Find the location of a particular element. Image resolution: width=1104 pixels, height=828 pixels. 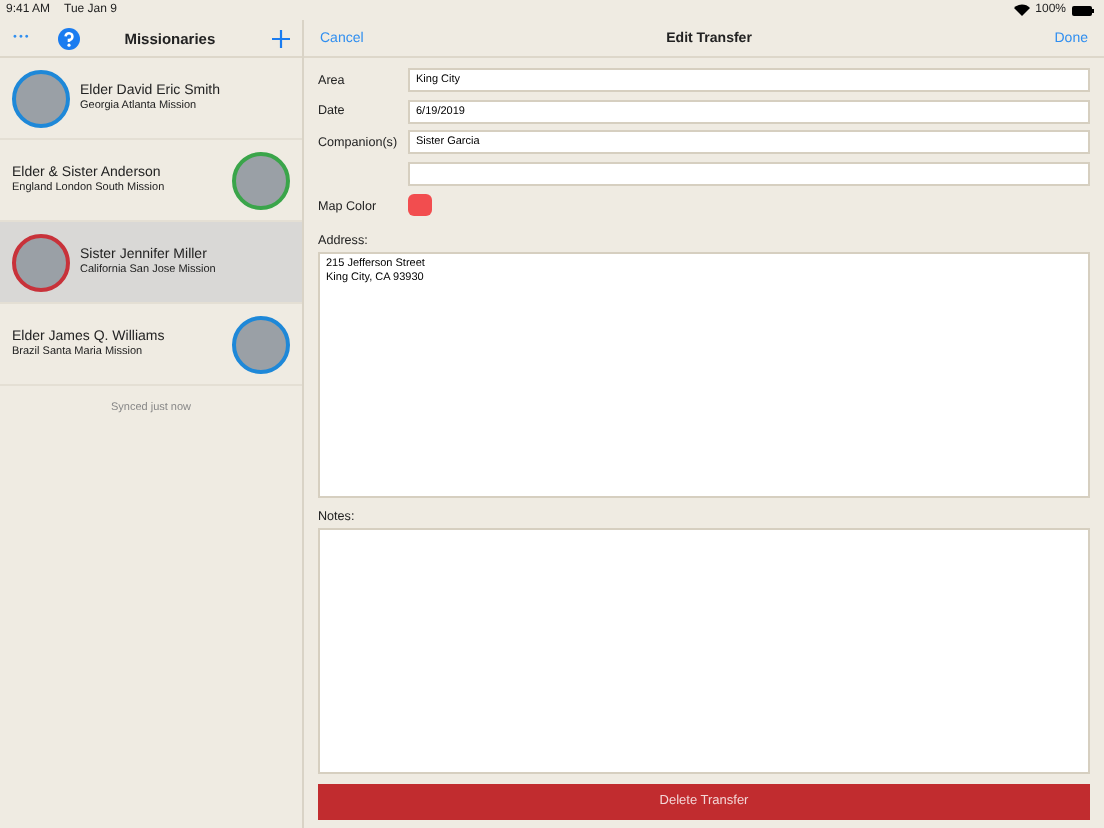

add-icon is located at coordinates (281, 38).